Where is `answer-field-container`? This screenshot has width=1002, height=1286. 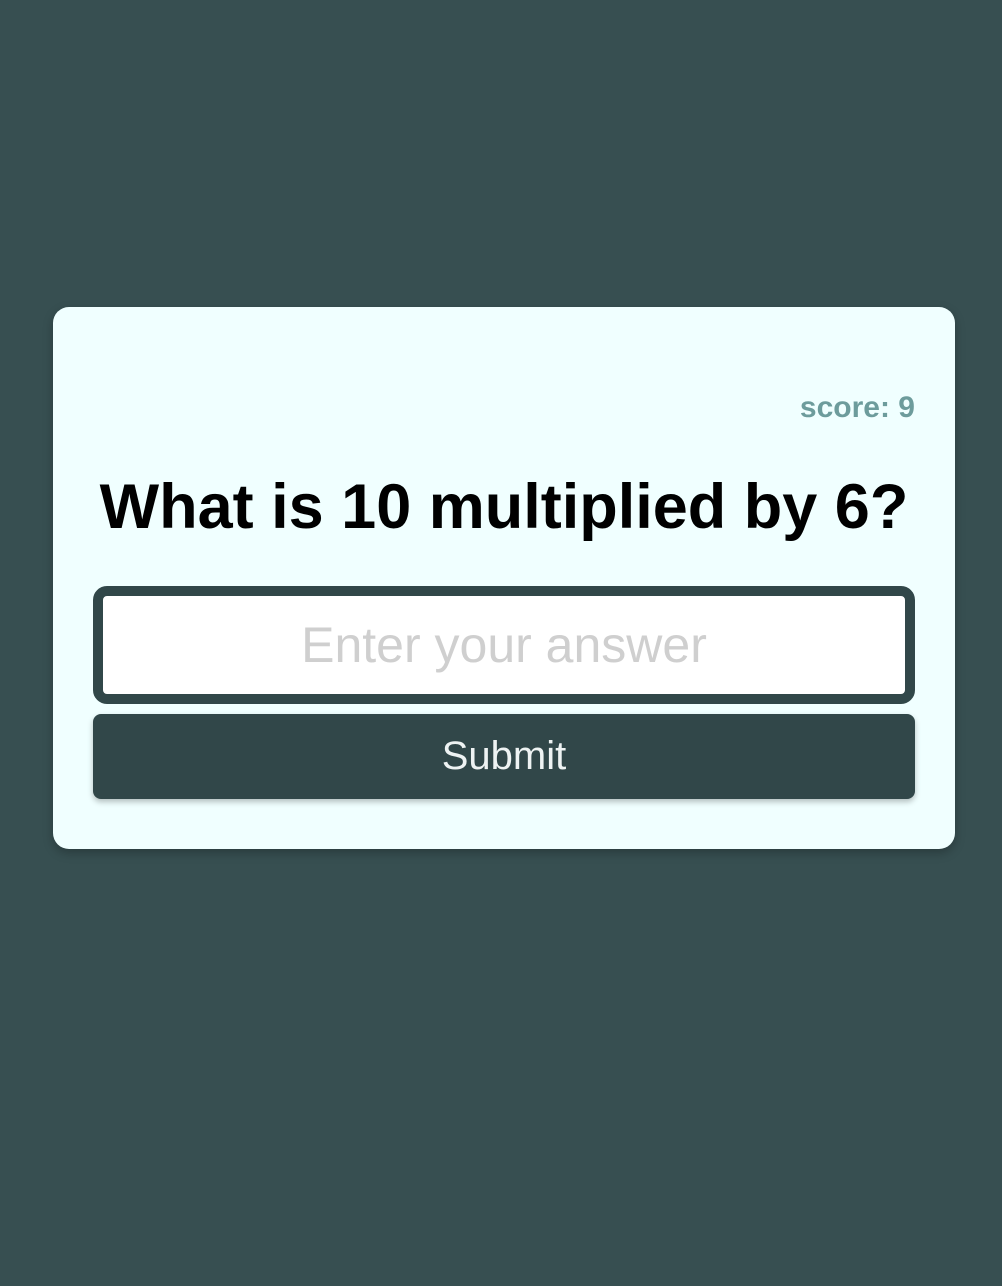 answer-field-container is located at coordinates (504, 645).